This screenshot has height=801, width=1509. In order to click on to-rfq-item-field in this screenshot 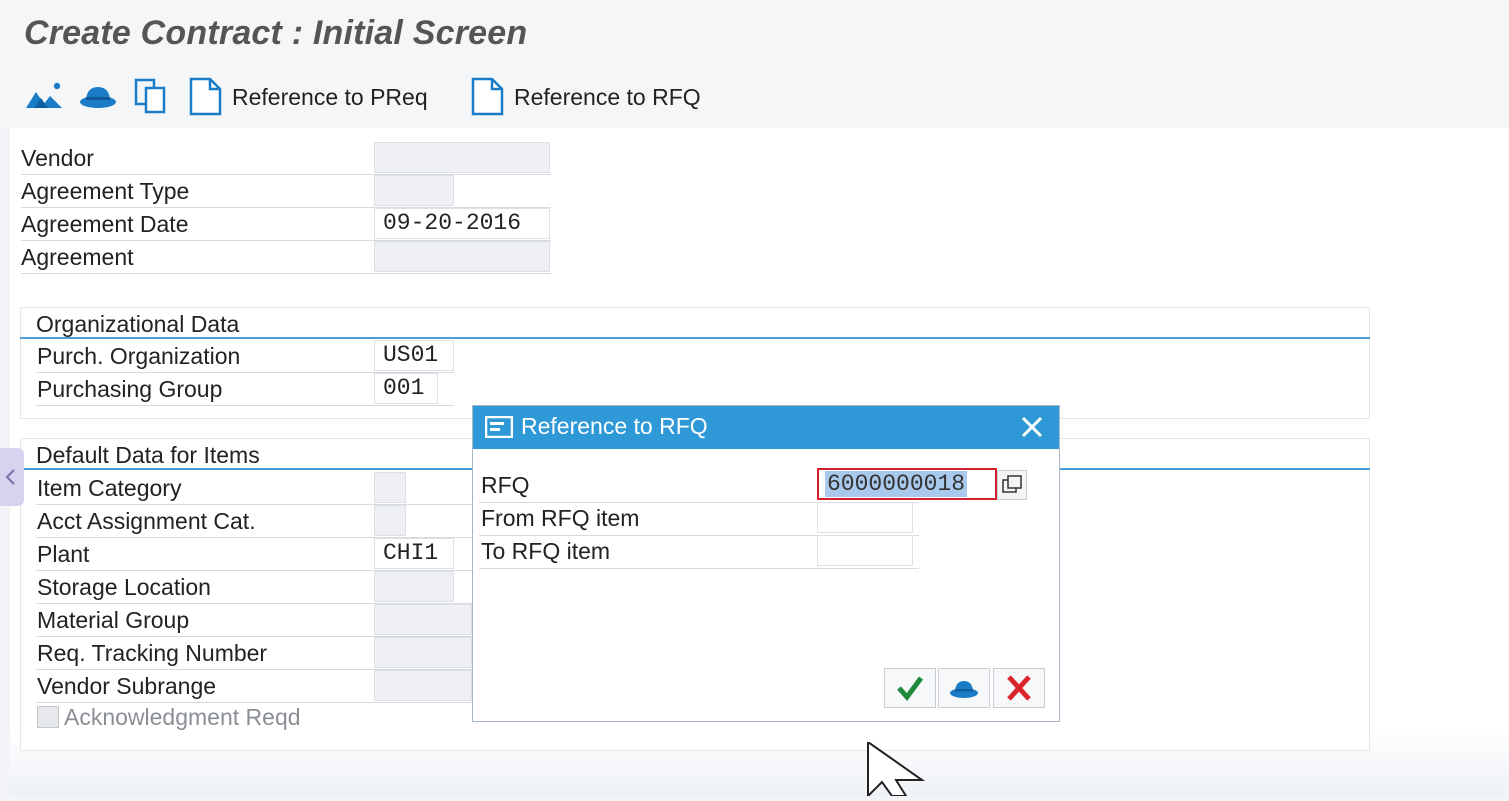, I will do `click(865, 550)`.